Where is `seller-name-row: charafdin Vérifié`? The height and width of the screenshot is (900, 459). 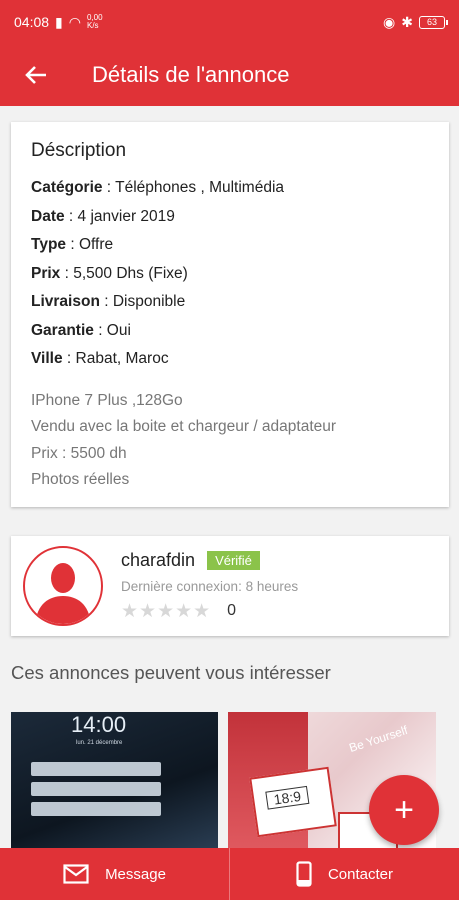
seller-name-row: charafdin Vérifié is located at coordinates (209, 560).